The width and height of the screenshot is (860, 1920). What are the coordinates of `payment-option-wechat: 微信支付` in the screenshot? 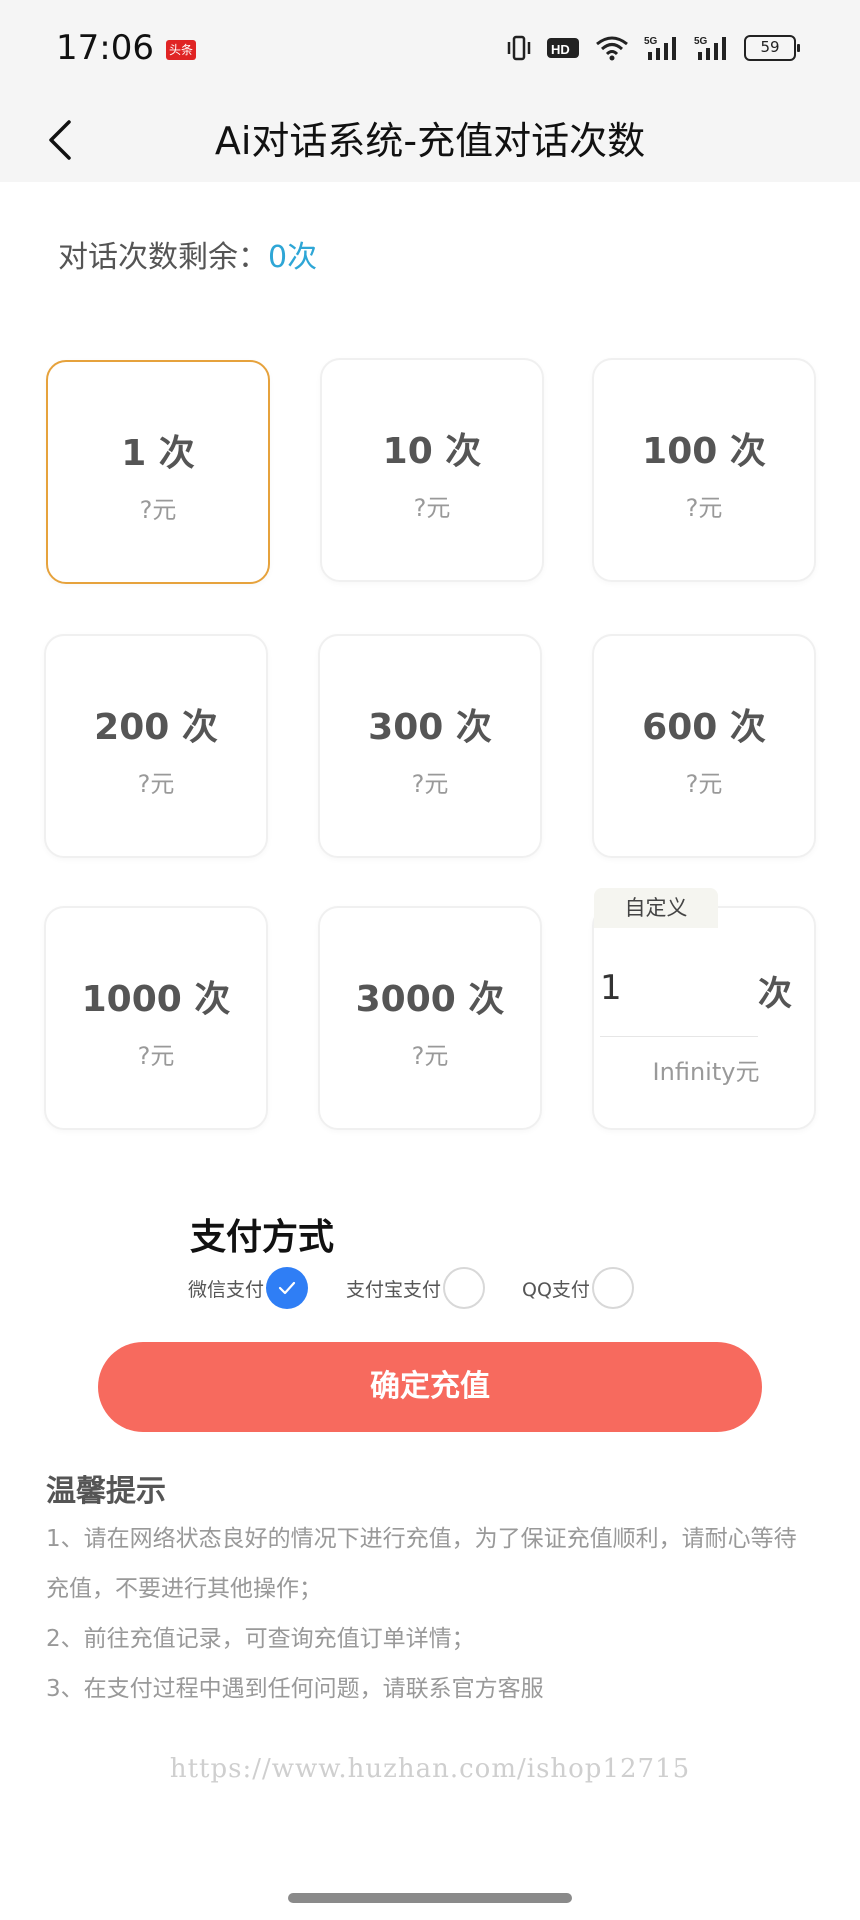 It's located at (248, 1288).